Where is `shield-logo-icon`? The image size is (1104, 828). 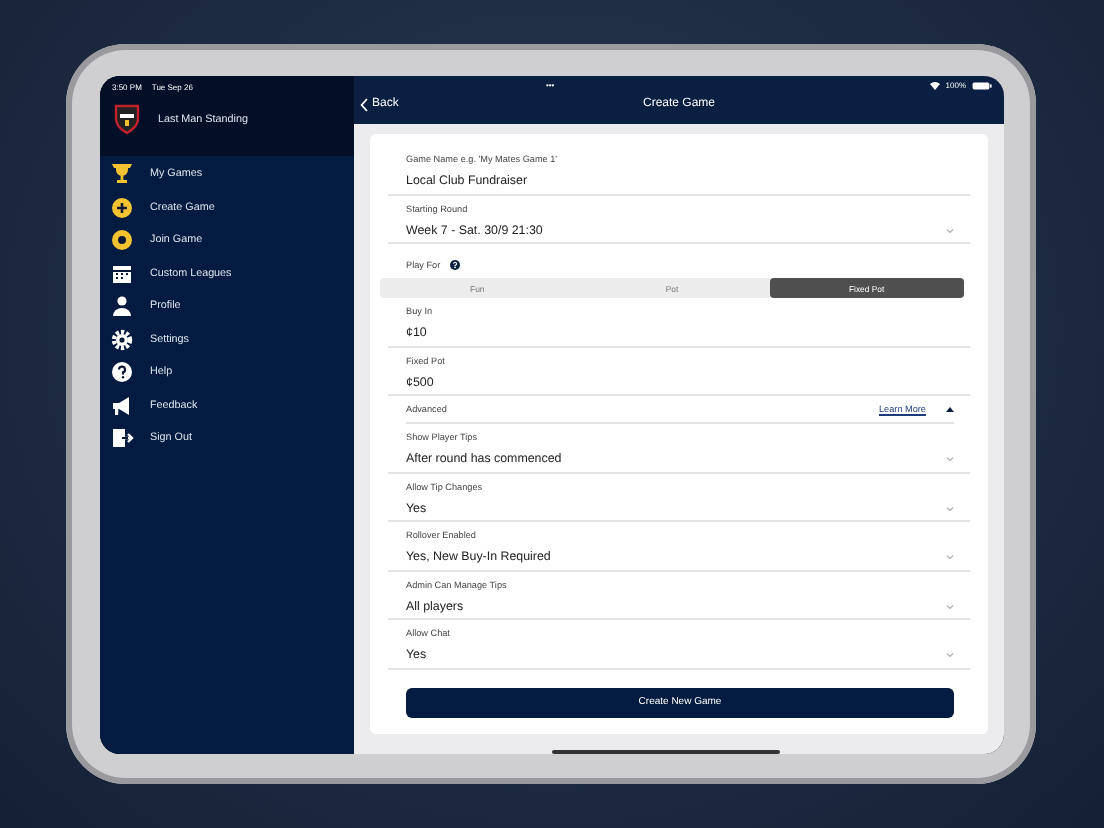 shield-logo-icon is located at coordinates (127, 119).